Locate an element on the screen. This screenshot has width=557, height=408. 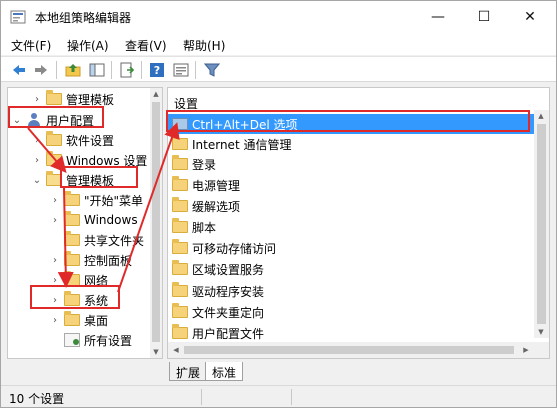
list-item-label: 缓解选项 is located at coordinates (216, 206).